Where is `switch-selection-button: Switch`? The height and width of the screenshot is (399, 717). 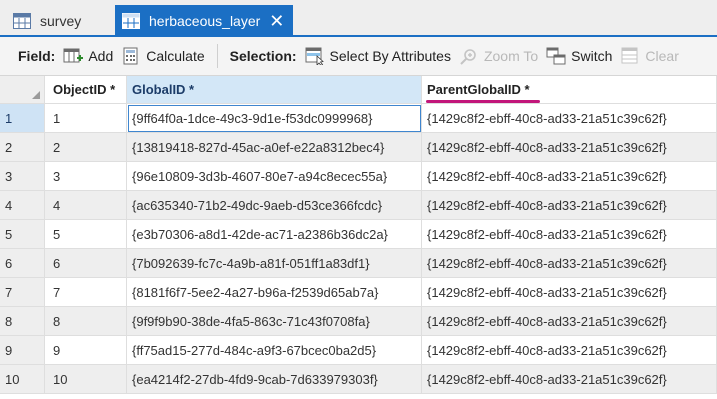
switch-selection-button: Switch is located at coordinates (579, 56).